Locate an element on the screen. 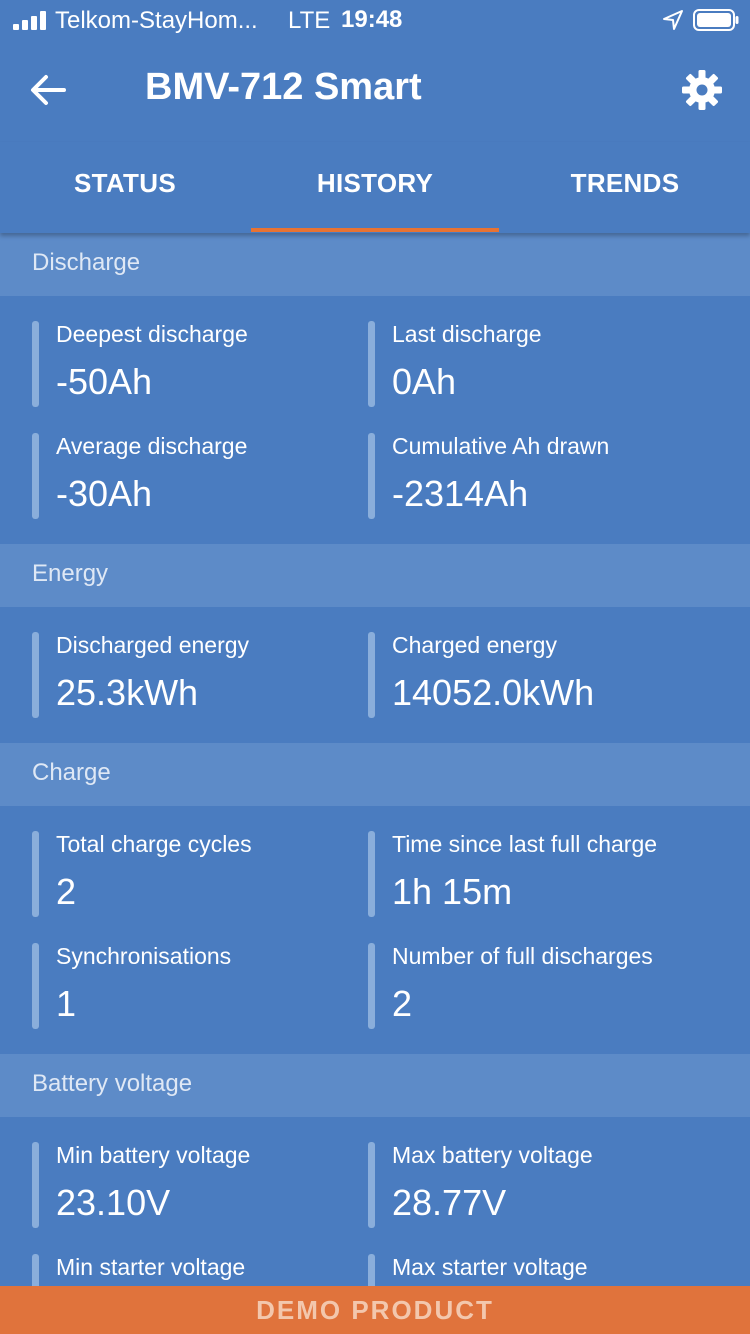 This screenshot has height=1334, width=750. metric-label: Last discharge is located at coordinates (467, 334).